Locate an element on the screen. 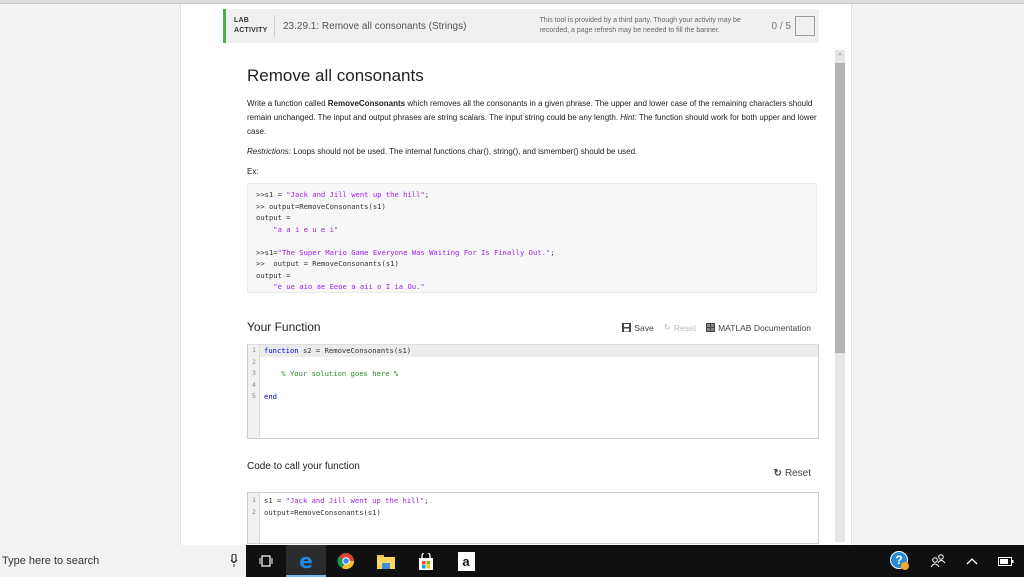 This screenshot has height=577, width=1024. editor-toolbar: Save ↻ Reset MATLAB Documentation is located at coordinates (711, 327).